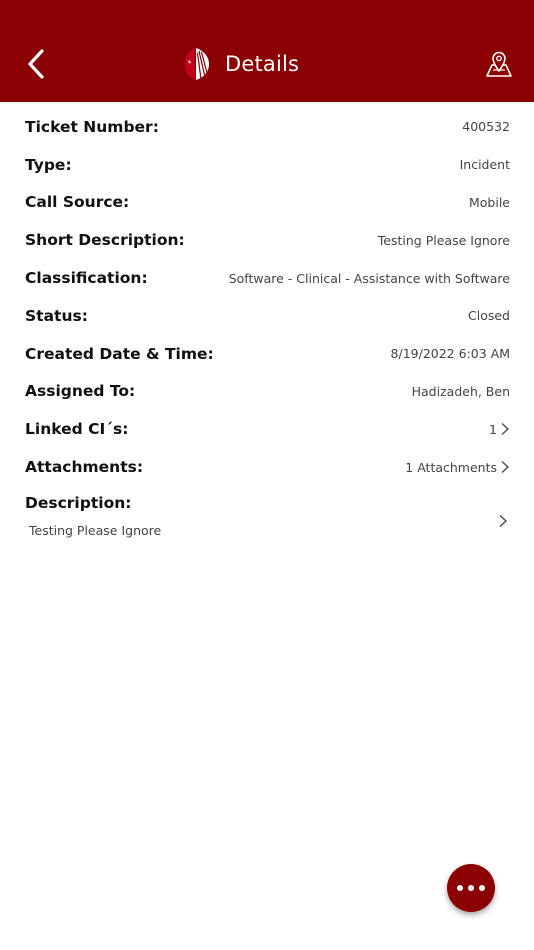 Image resolution: width=534 pixels, height=950 pixels. What do you see at coordinates (95, 530) in the screenshot?
I see `description-text: Testing Please Ignore` at bounding box center [95, 530].